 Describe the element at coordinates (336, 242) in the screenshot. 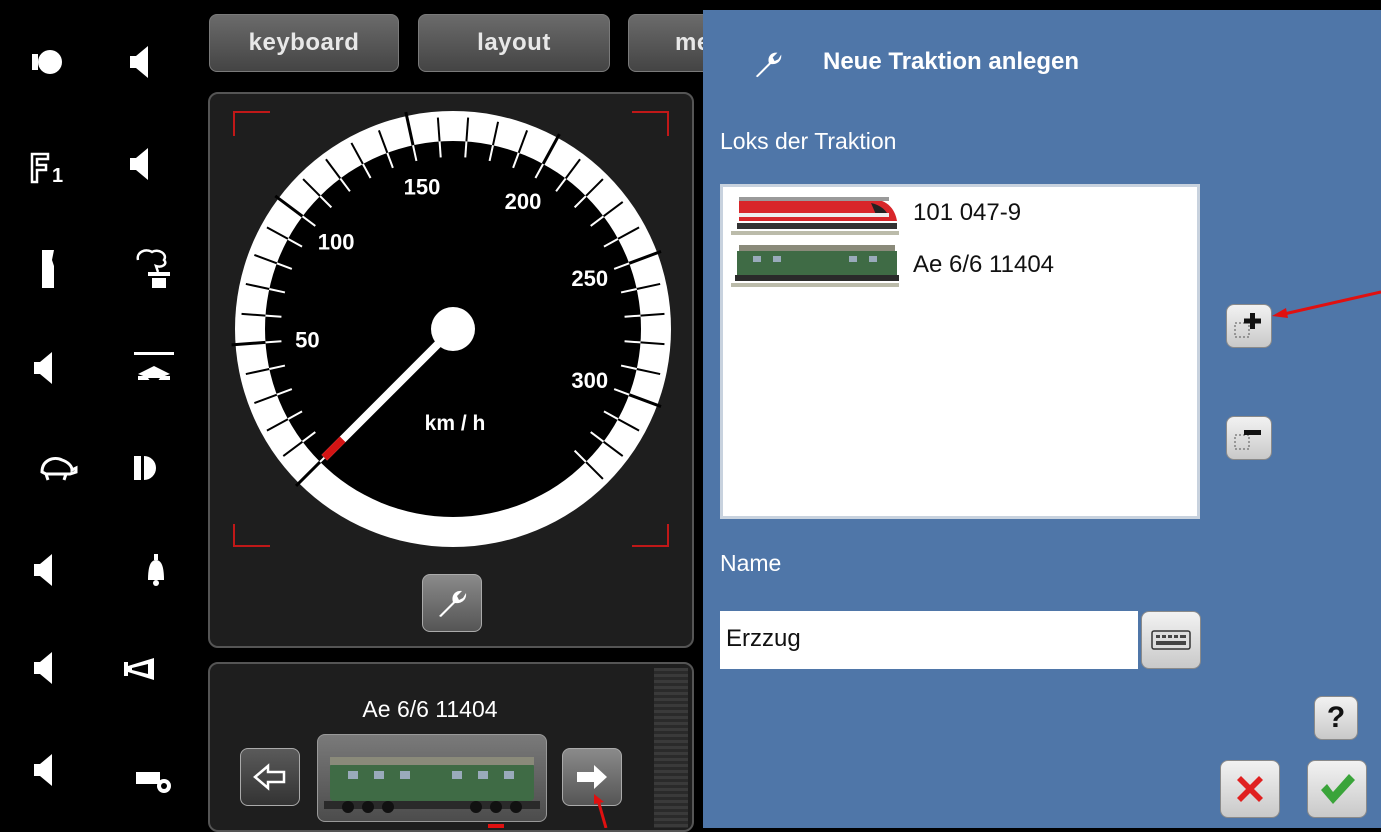

I see `dial-tick-label: 100` at that location.